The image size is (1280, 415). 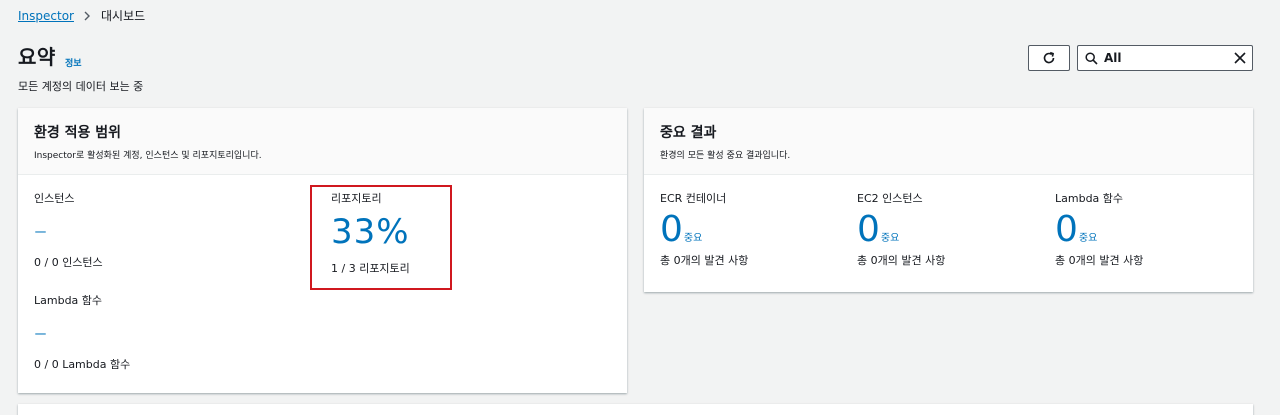 I want to click on lambda-count: 0, so click(x=1066, y=229).